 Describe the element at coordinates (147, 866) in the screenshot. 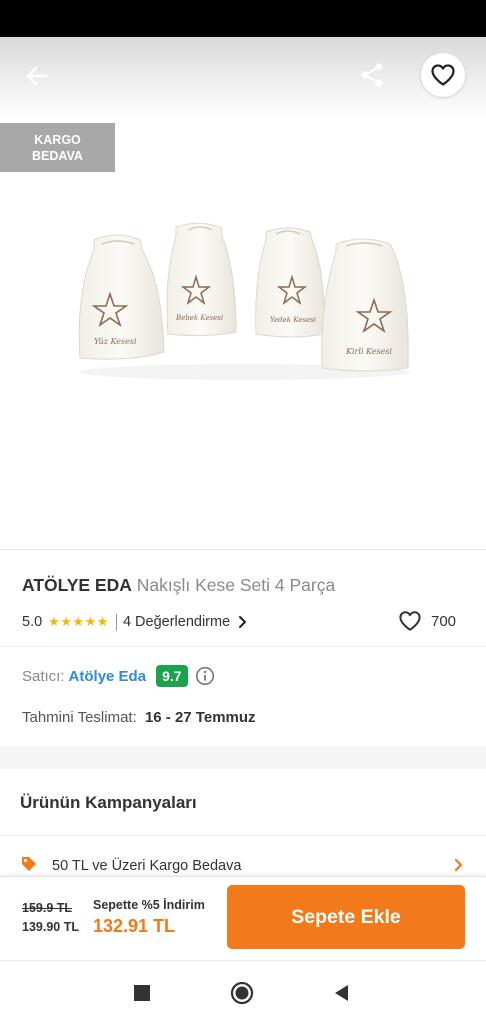

I see `campaign-text: 50 TL ve Üzeri Kargo Bedava` at that location.